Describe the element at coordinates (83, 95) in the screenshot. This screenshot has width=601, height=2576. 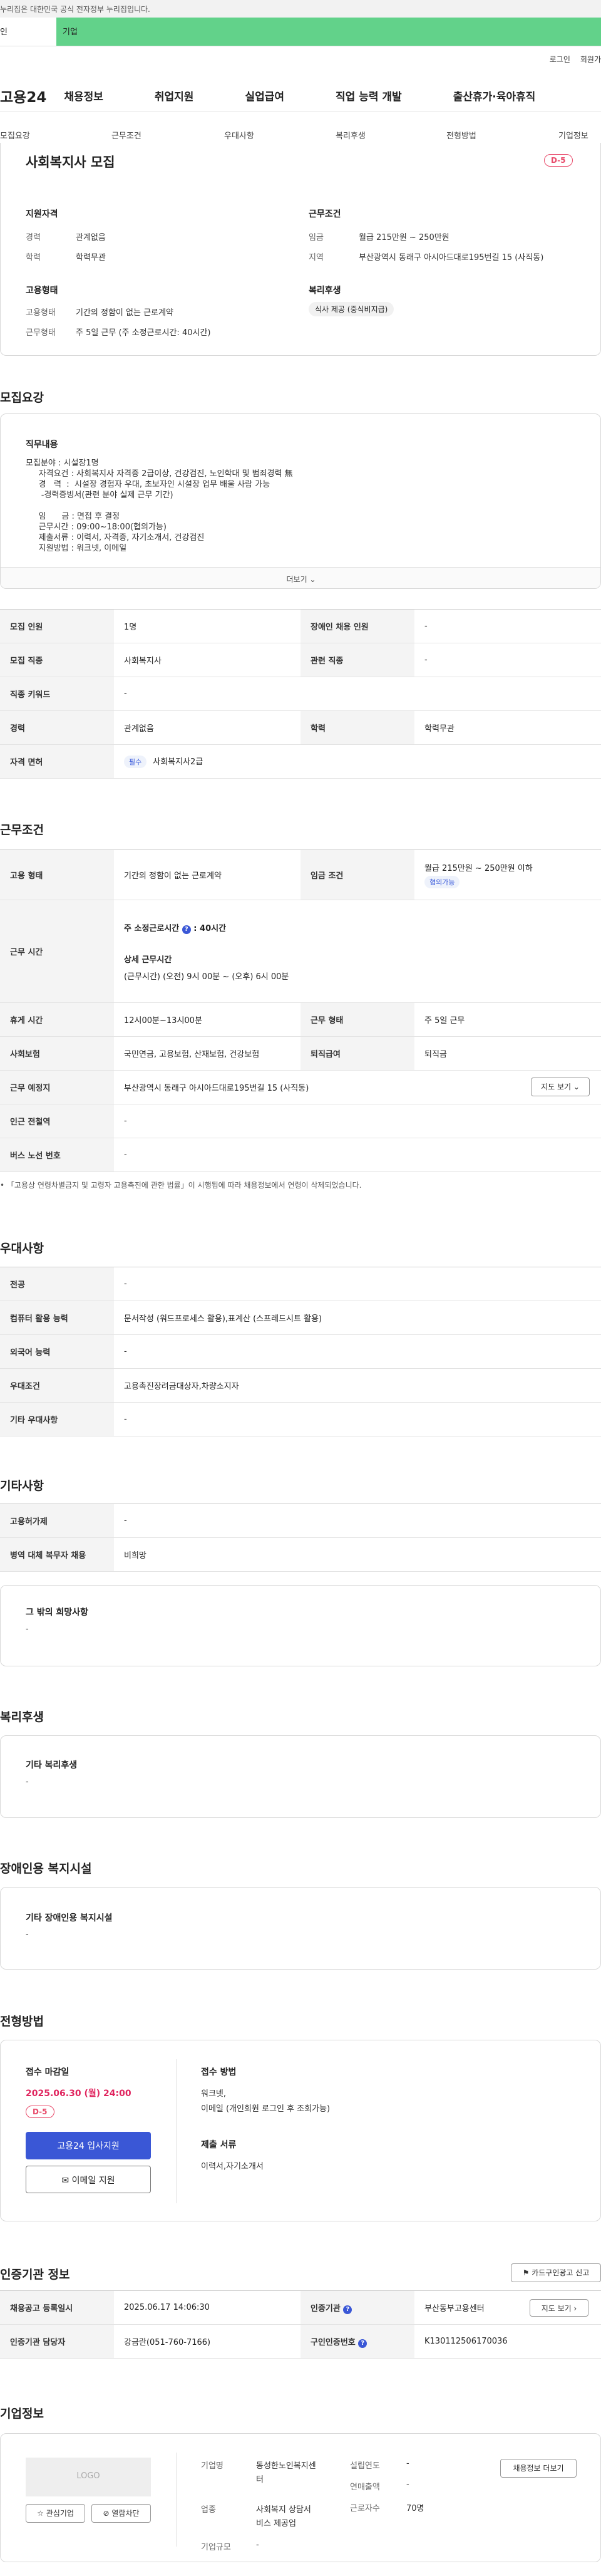
I see `nav-jobs: 채용정보` at that location.